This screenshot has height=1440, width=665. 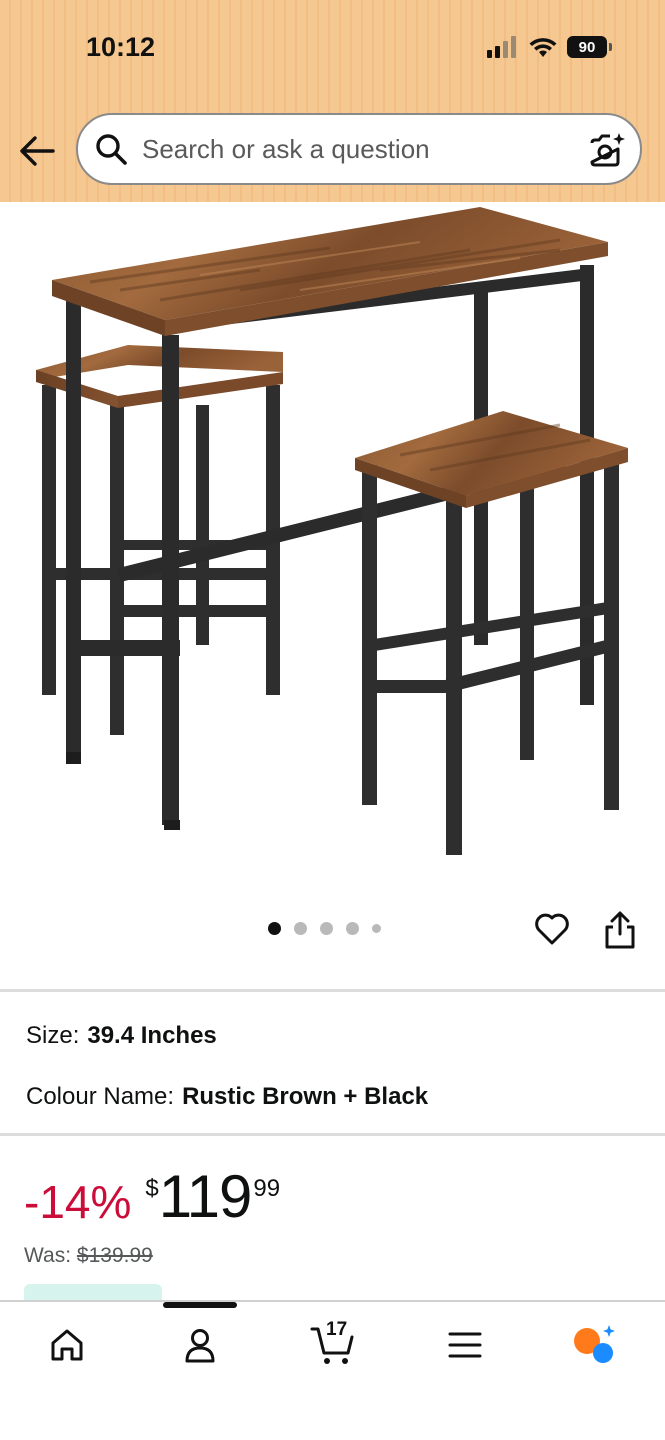 I want to click on price-currency: $, so click(x=152, y=1188).